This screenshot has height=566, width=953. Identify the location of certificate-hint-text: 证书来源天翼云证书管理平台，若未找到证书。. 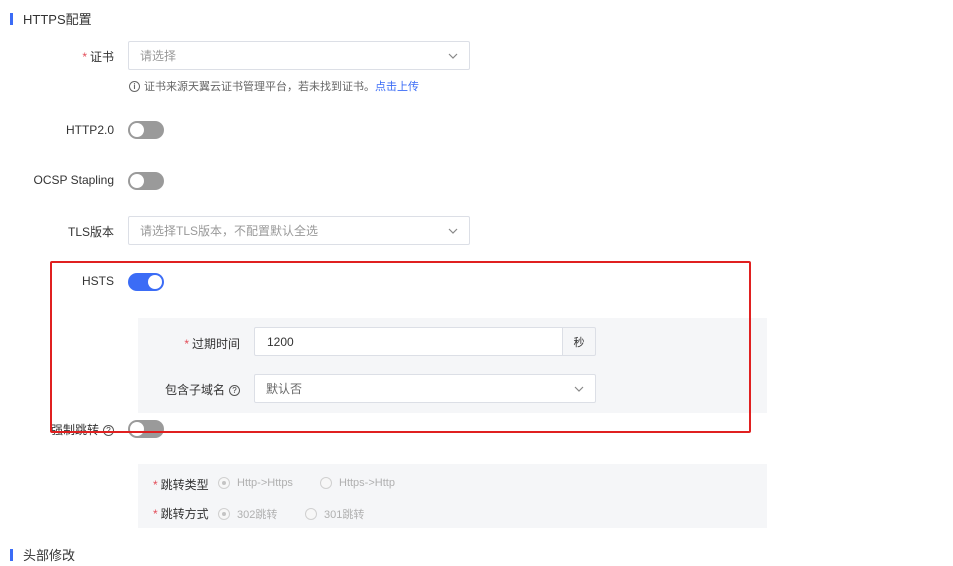
(259, 87).